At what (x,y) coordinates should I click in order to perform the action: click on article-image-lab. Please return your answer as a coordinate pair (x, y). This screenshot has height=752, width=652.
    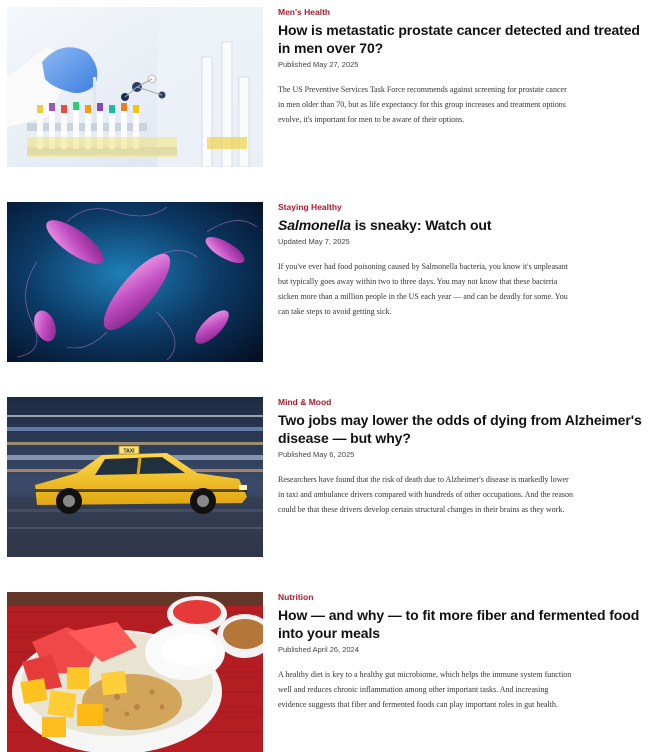
    Looking at the image, I should click on (135, 87).